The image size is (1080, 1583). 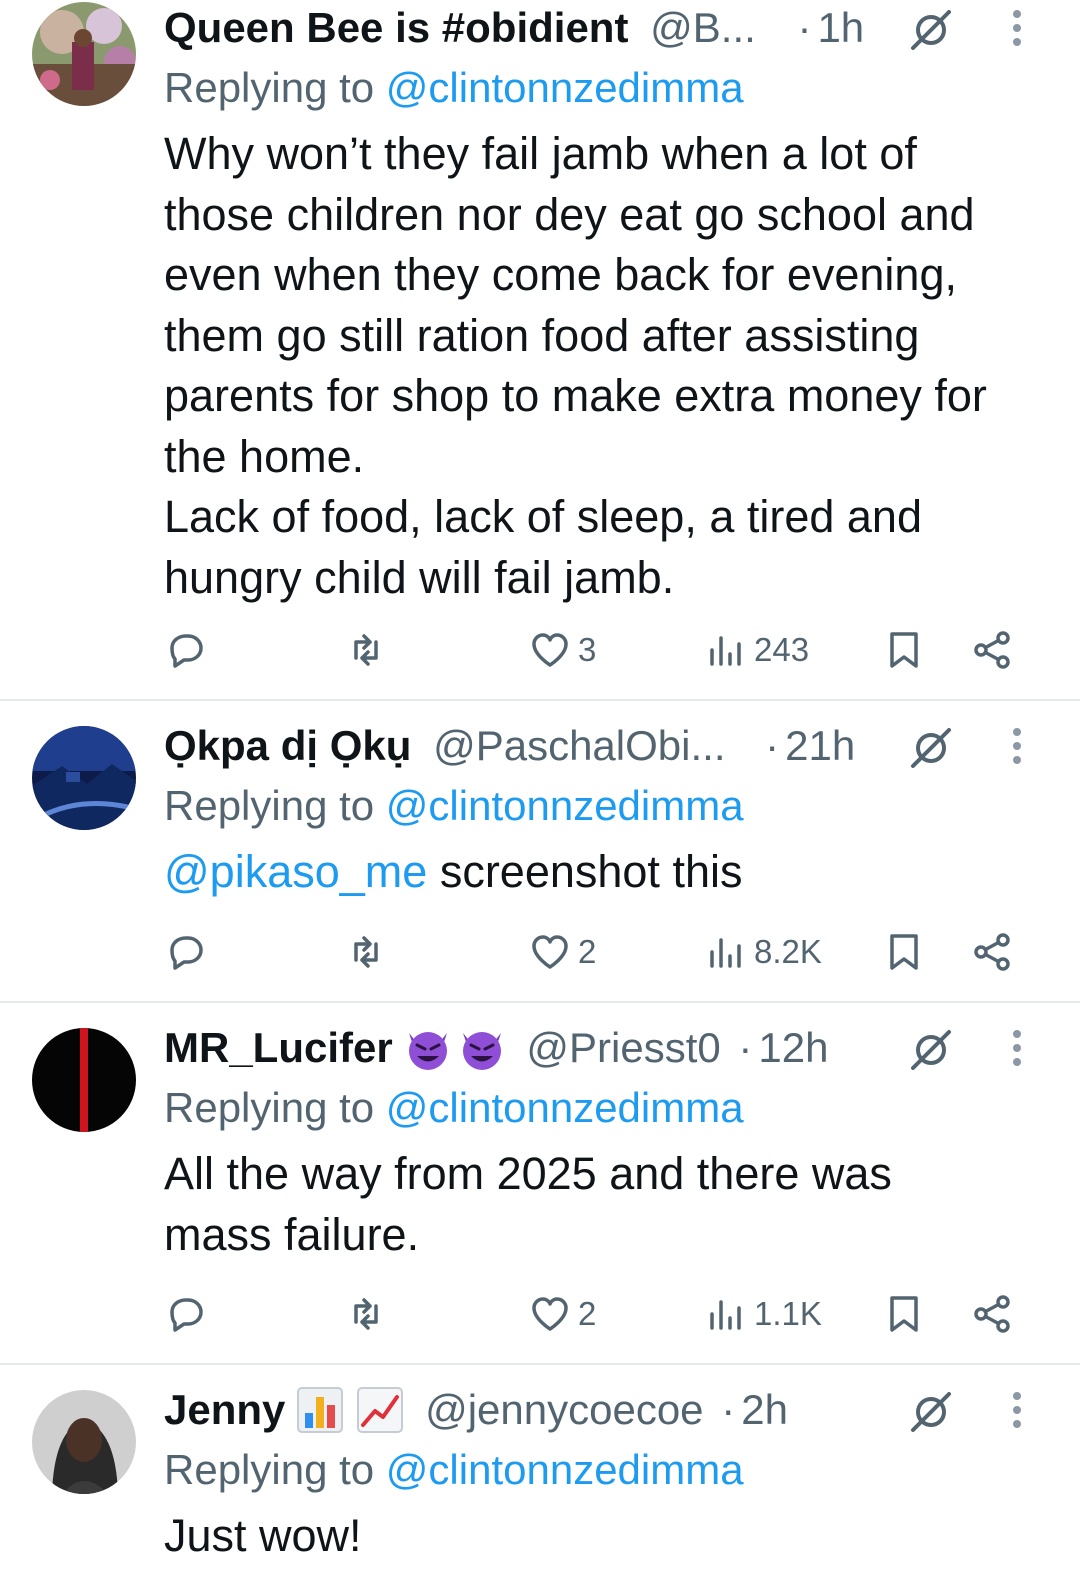 What do you see at coordinates (575, 395) in the screenshot?
I see `tweet-text-line: parents for shop to make extra money for` at bounding box center [575, 395].